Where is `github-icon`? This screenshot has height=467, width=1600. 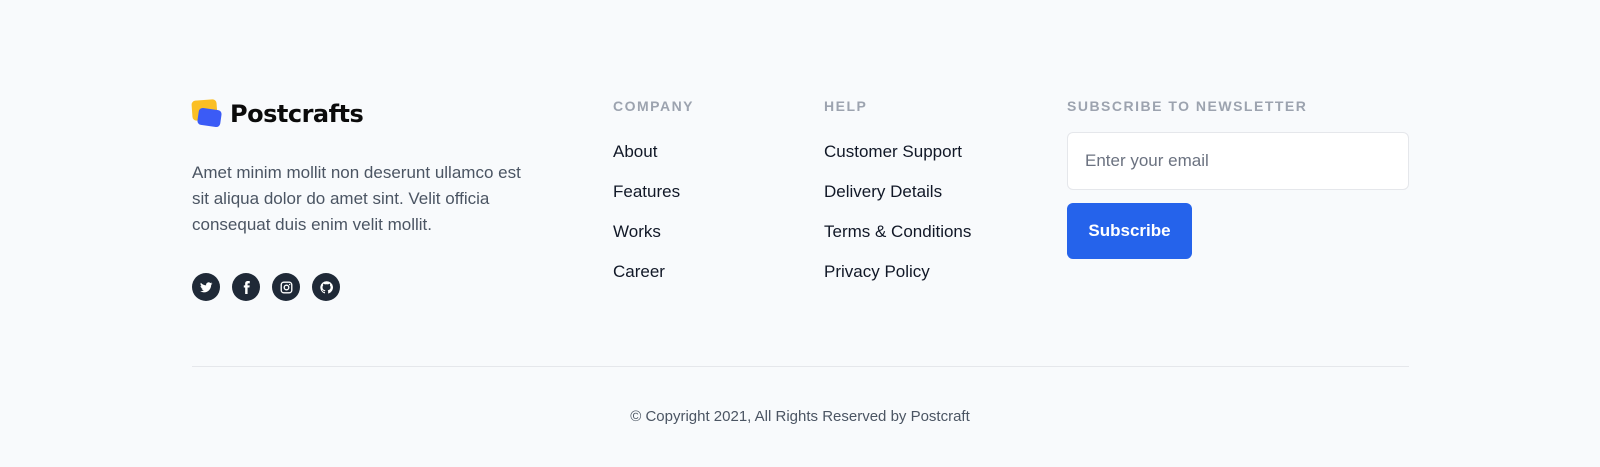
github-icon is located at coordinates (326, 286).